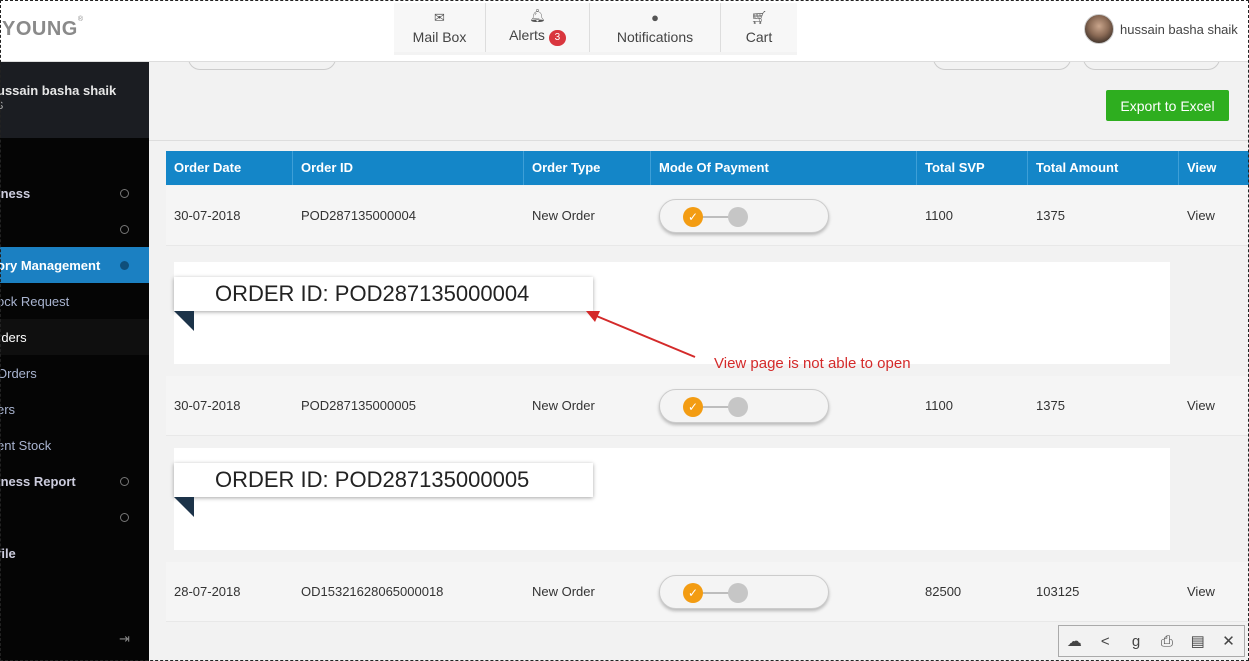  I want to click on sidebar-item-label: Orders, so click(18, 373).